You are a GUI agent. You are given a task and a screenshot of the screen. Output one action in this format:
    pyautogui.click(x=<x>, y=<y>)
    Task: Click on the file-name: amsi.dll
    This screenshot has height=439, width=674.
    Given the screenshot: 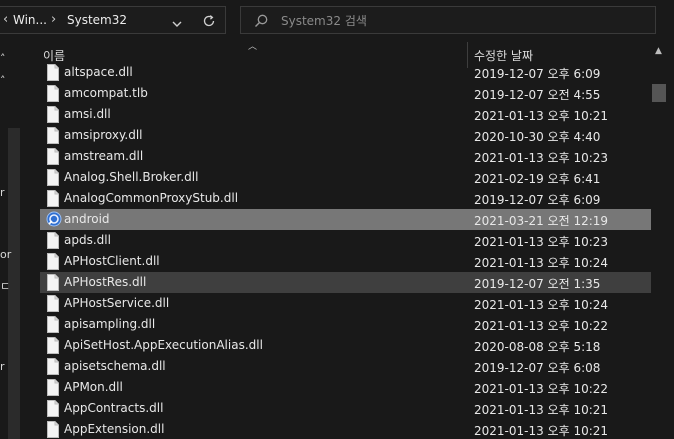 What is the action you would take?
    pyautogui.click(x=87, y=114)
    